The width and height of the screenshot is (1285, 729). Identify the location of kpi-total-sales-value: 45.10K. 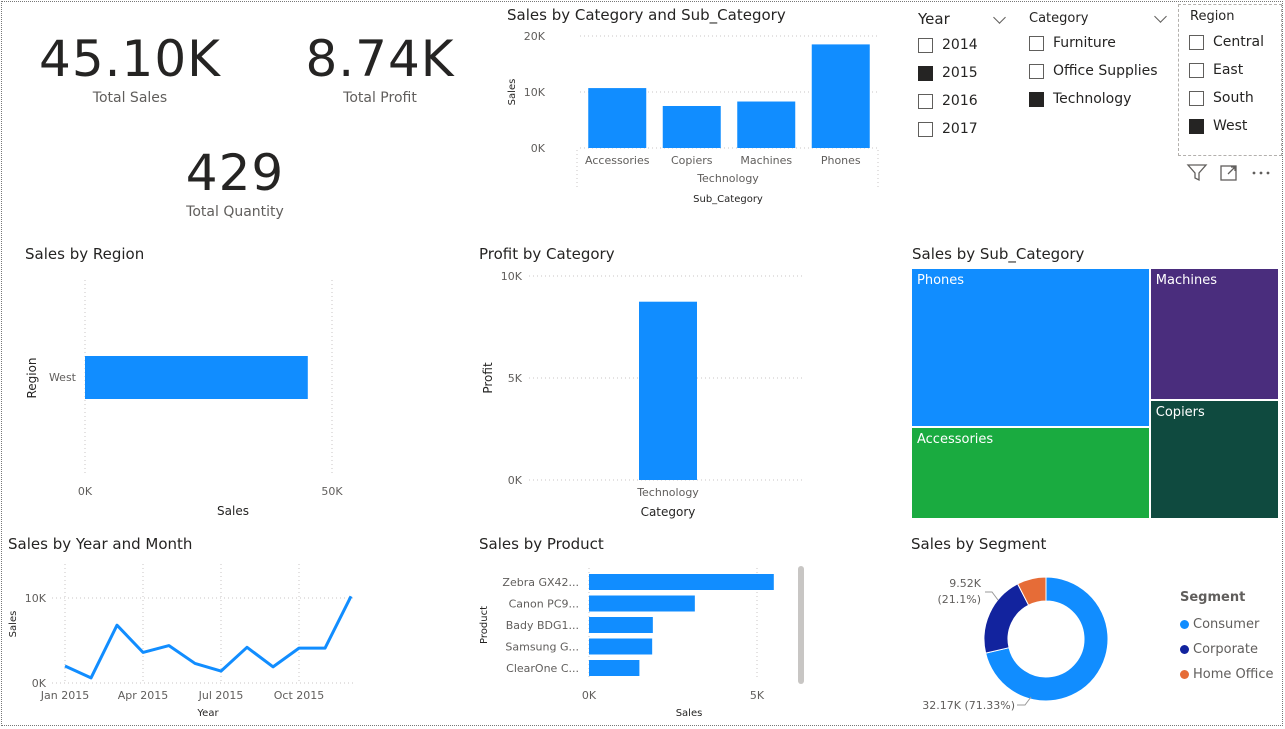
(130, 59).